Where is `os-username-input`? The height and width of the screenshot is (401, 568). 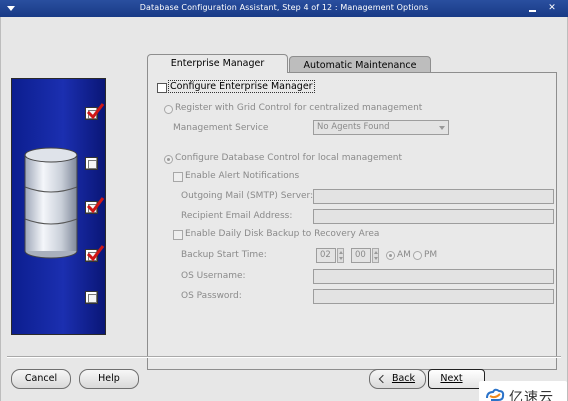 os-username-input is located at coordinates (433, 276).